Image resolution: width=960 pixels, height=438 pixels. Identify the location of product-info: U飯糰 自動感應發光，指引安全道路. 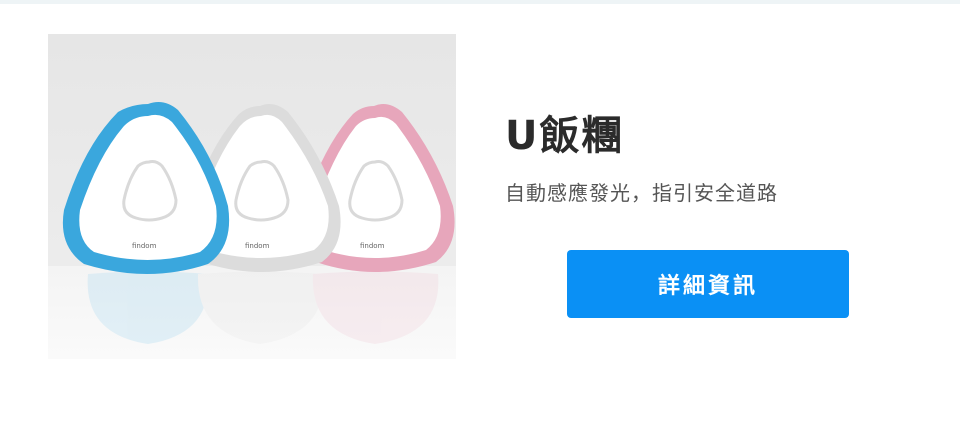
(715, 159).